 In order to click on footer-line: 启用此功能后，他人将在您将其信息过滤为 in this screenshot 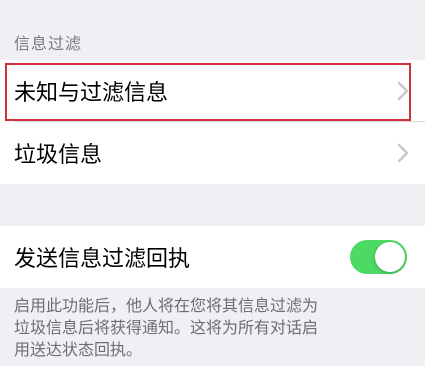, I will do `click(166, 305)`.